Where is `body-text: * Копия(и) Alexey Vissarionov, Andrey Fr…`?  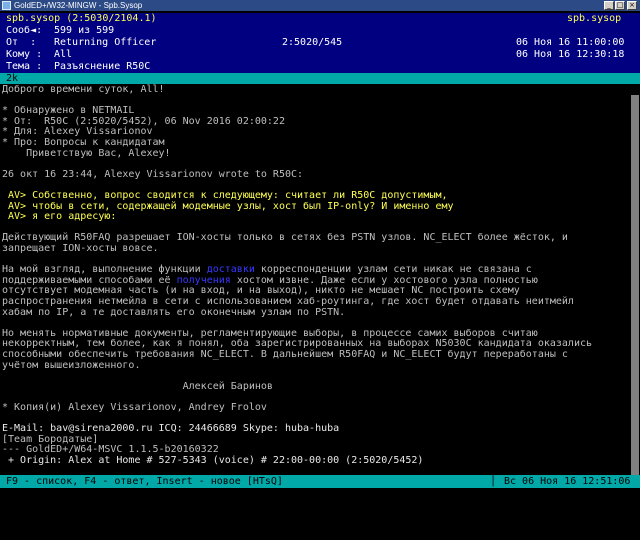
body-text: * Копия(и) Alexey Vissarionov, Andrey Fr… is located at coordinates (134, 407).